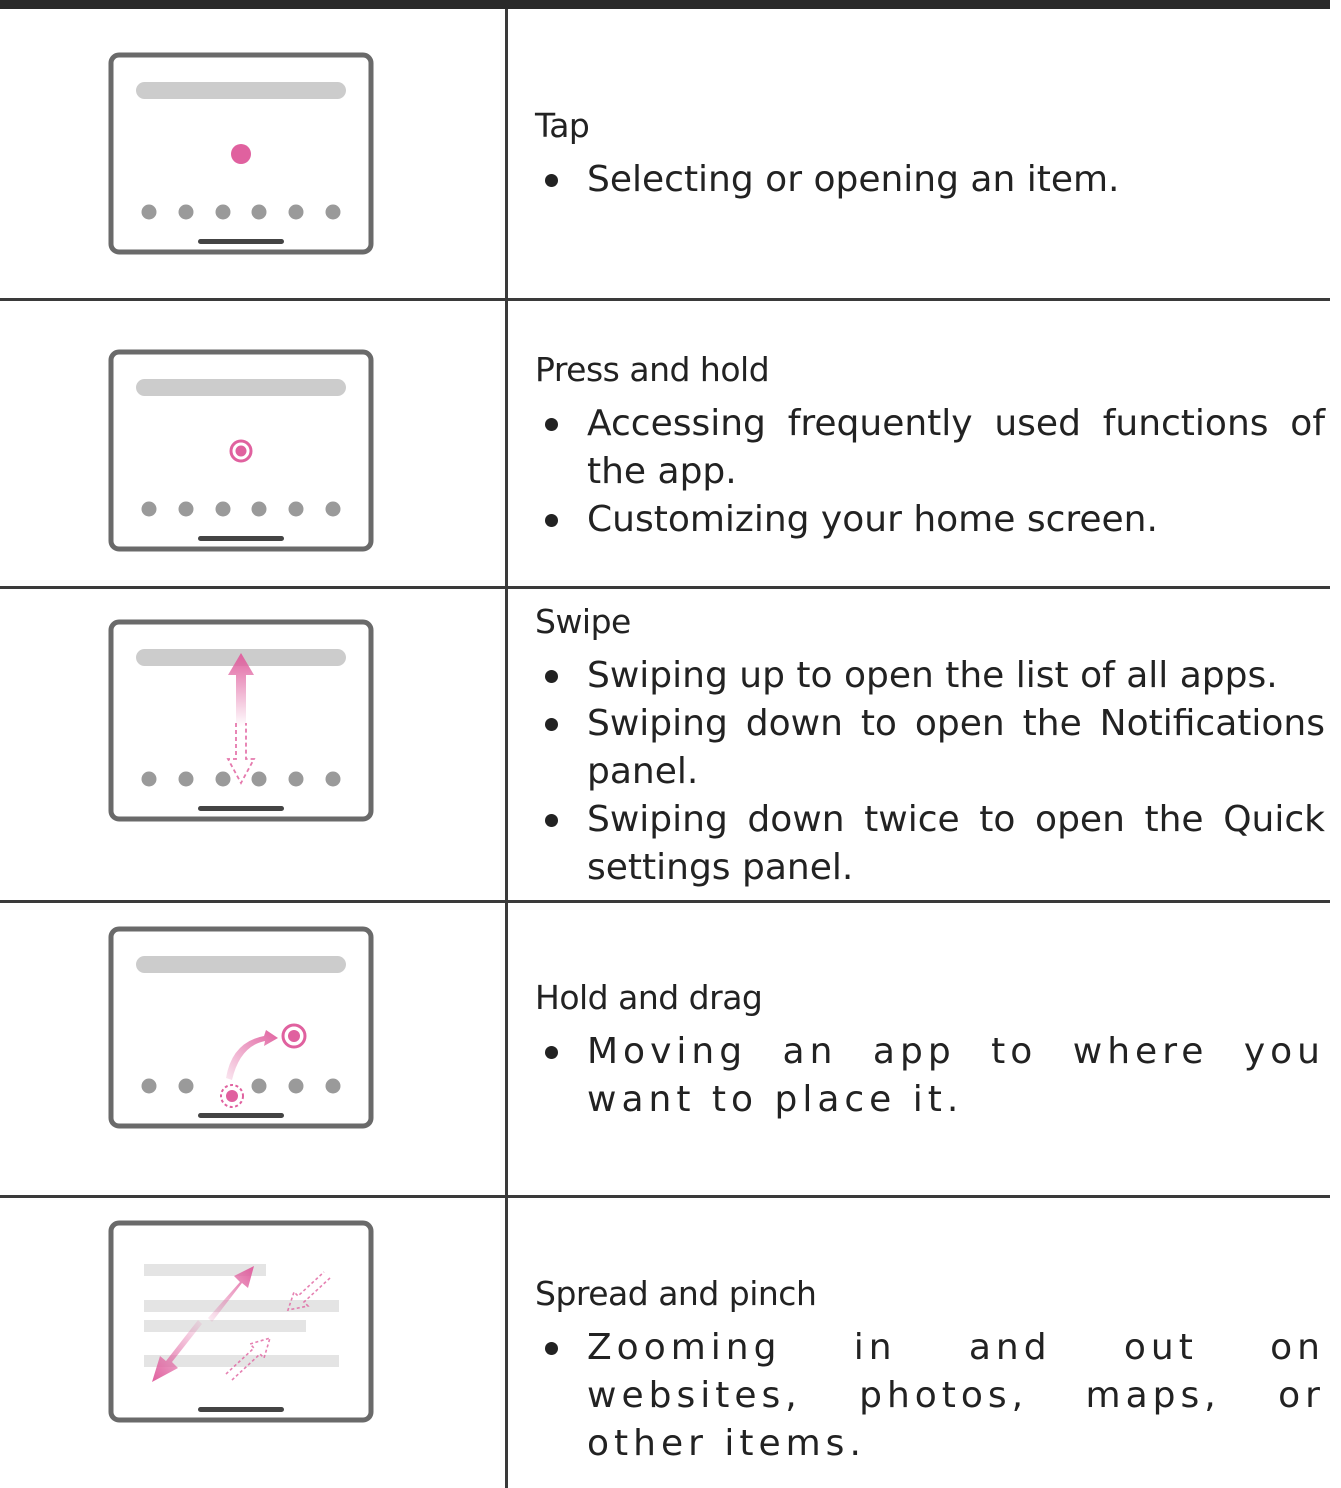 The height and width of the screenshot is (1488, 1341). I want to click on list-item: Customizing your home screen., so click(930, 520).